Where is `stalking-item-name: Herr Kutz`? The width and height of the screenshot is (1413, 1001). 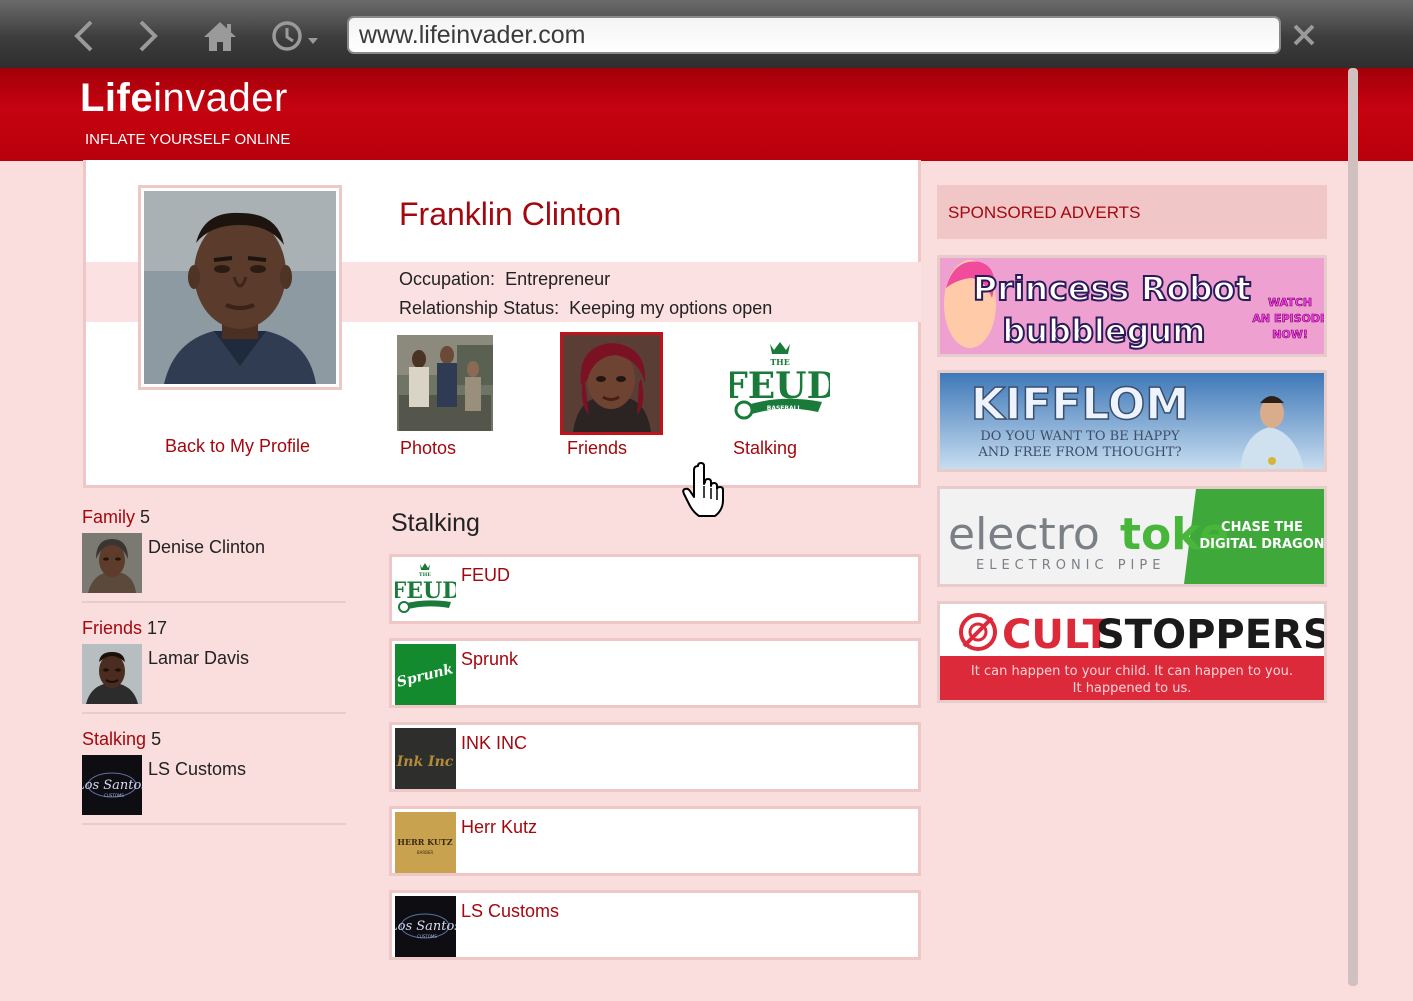
stalking-item-name: Herr Kutz is located at coordinates (499, 827).